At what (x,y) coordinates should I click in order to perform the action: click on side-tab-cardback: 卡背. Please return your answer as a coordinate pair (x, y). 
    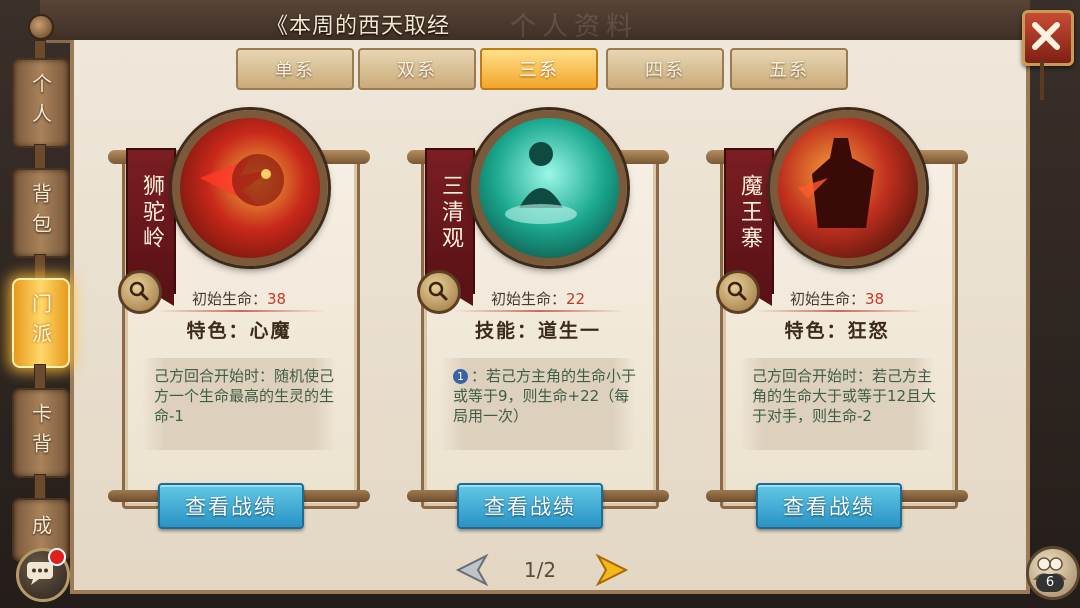
    Looking at the image, I should click on (41, 433).